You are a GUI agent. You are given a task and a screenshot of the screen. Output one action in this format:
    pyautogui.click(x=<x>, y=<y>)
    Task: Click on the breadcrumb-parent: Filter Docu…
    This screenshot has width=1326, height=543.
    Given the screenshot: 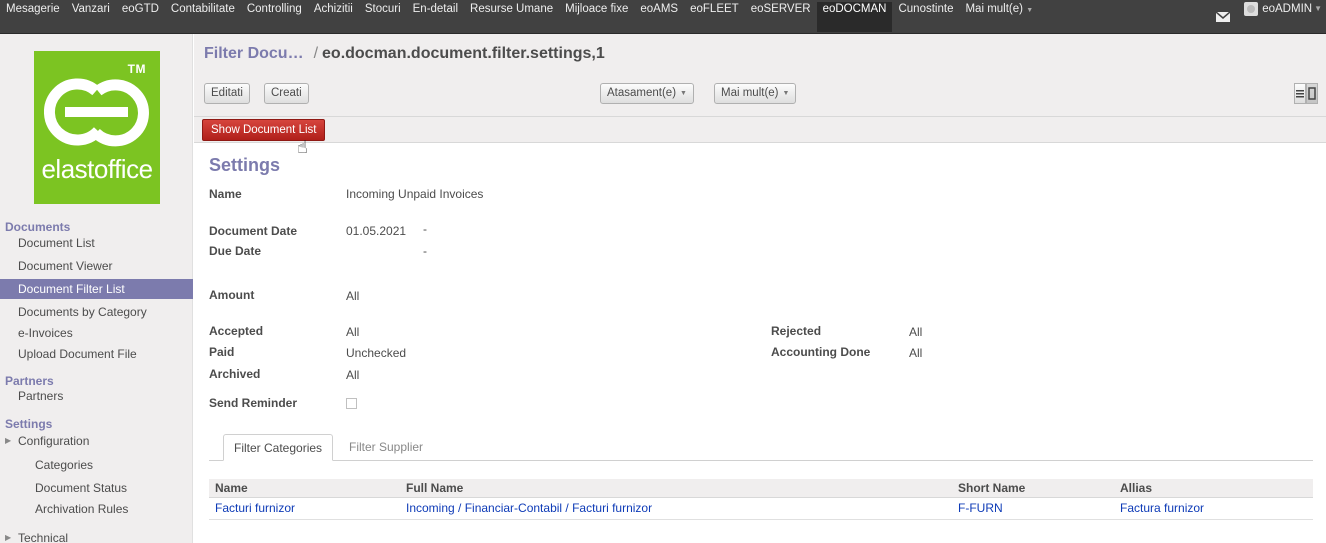 What is the action you would take?
    pyautogui.click(x=254, y=53)
    